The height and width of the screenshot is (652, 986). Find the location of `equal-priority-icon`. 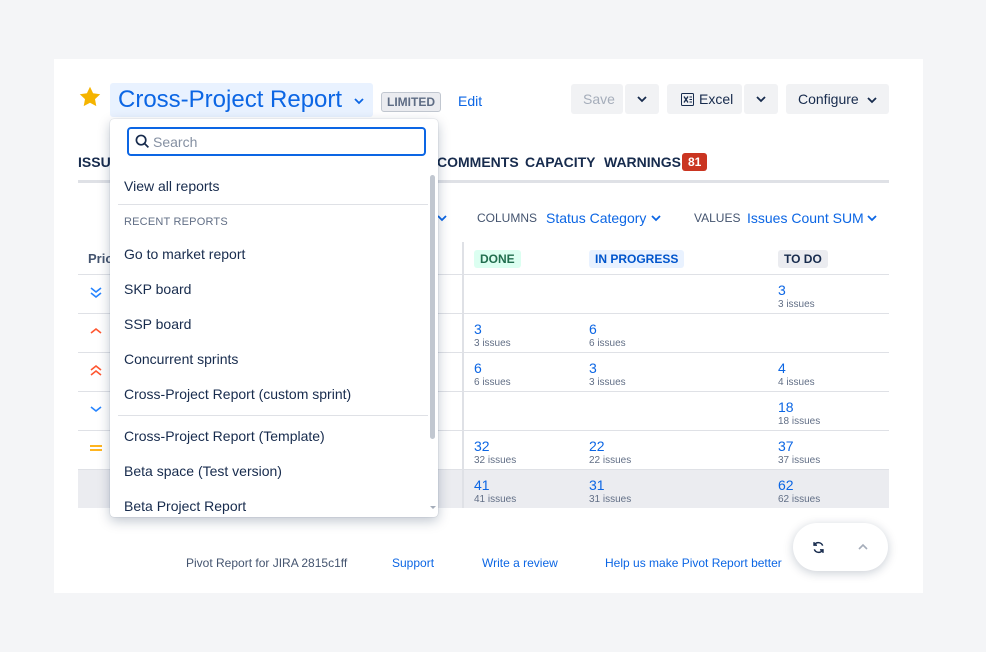

equal-priority-icon is located at coordinates (96, 448).